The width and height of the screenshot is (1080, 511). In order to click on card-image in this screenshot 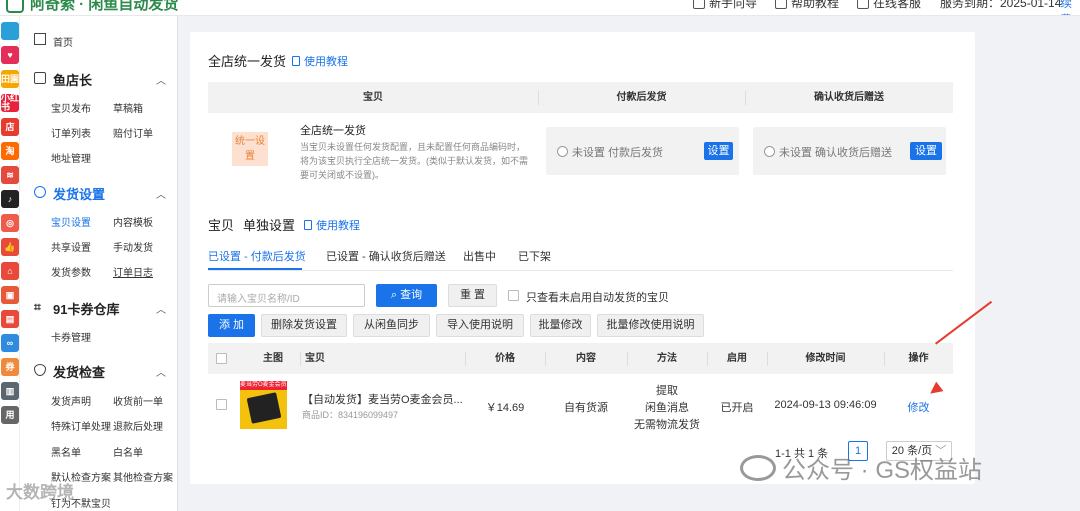, I will do `click(264, 408)`.